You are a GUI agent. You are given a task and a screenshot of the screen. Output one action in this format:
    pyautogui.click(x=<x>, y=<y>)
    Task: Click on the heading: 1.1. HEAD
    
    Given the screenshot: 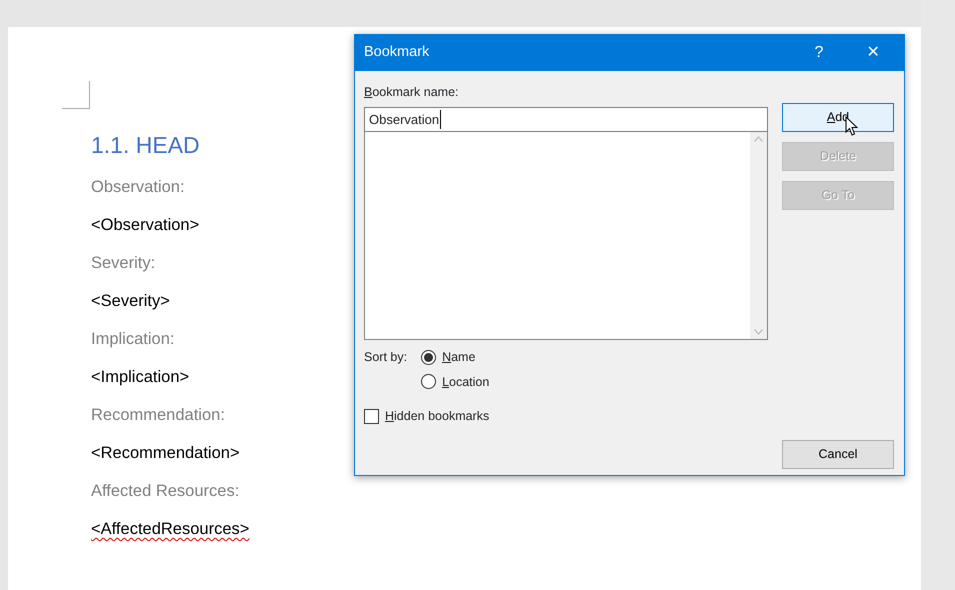 What is the action you would take?
    pyautogui.click(x=145, y=145)
    